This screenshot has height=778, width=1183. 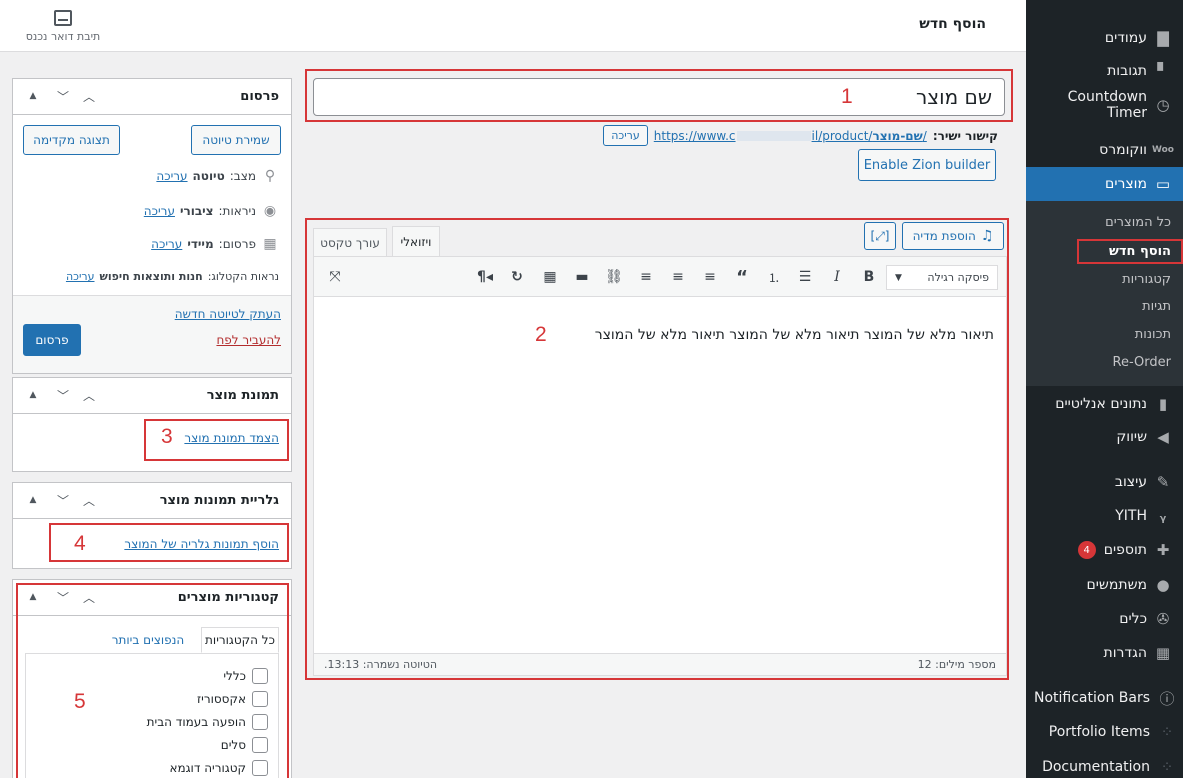 What do you see at coordinates (614, 277) in the screenshot?
I see `link-icon: ⛓` at bounding box center [614, 277].